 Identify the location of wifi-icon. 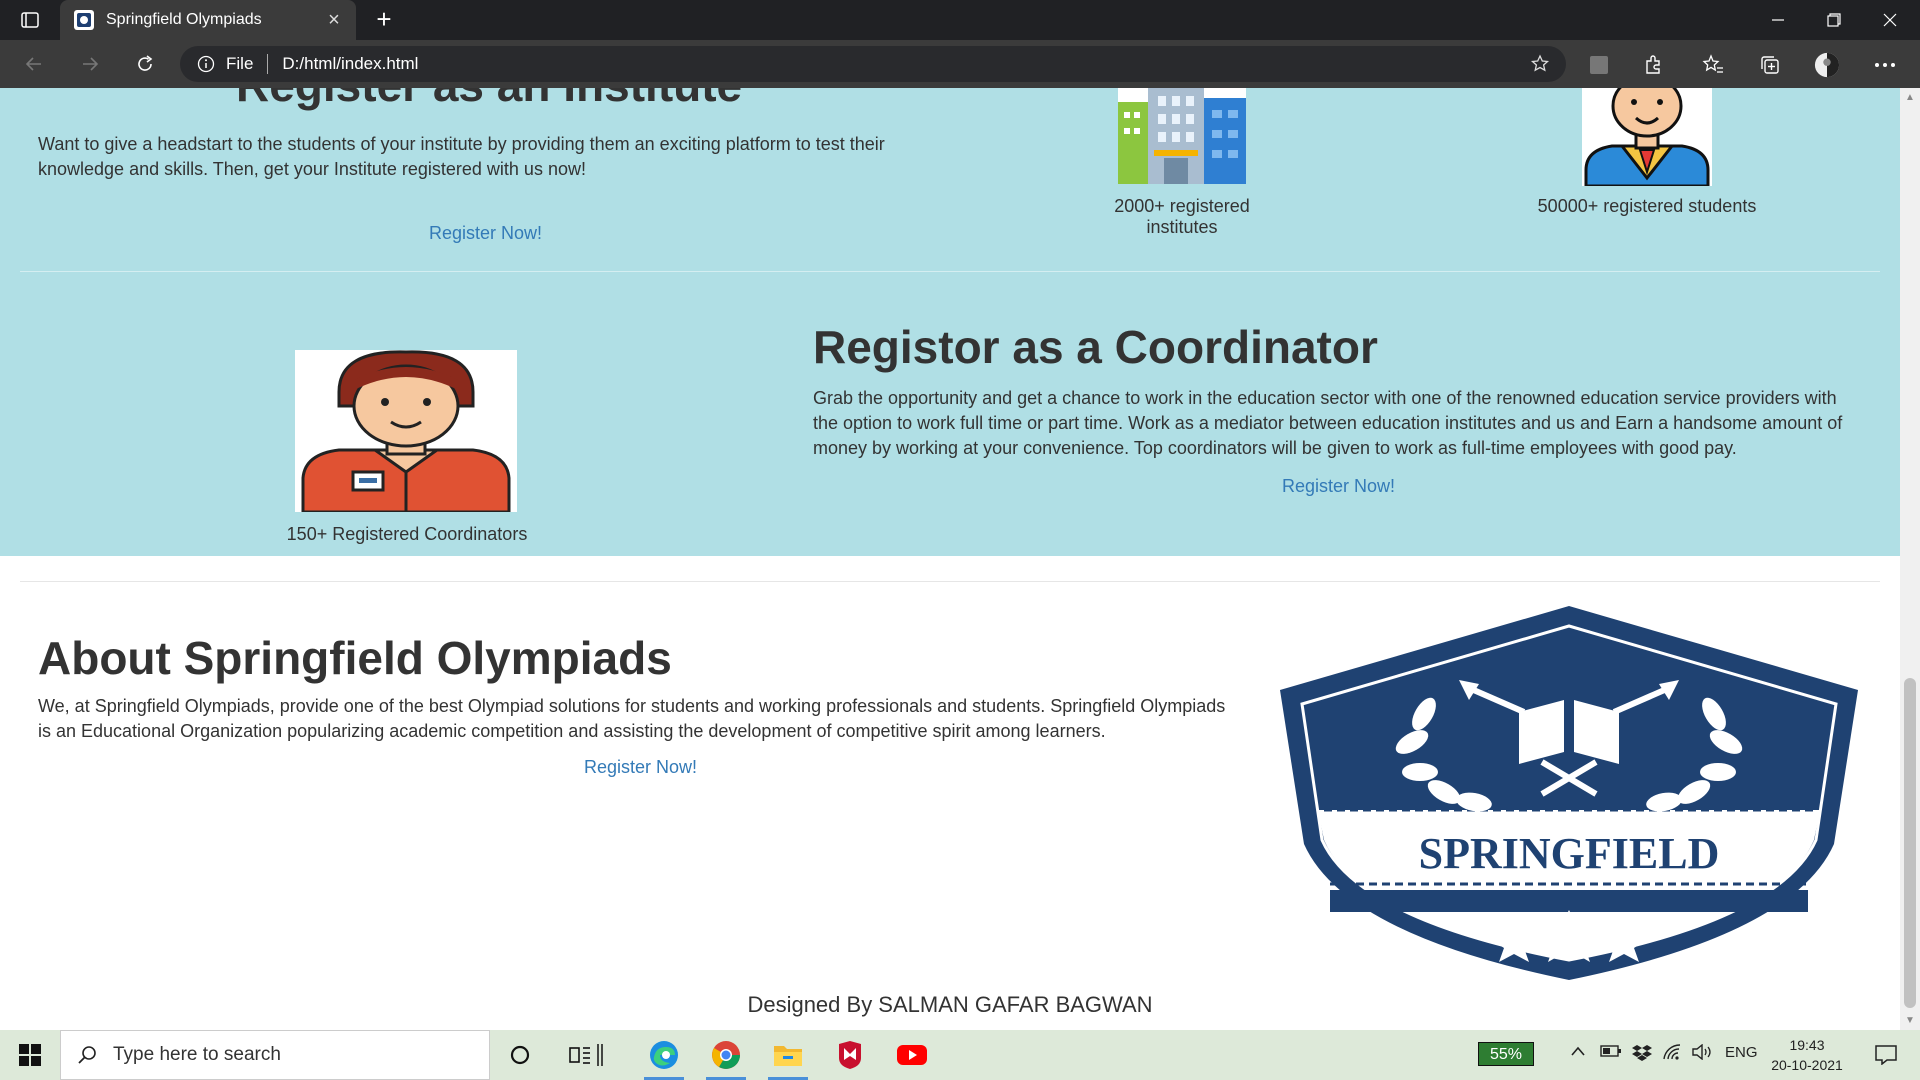
(1673, 1054).